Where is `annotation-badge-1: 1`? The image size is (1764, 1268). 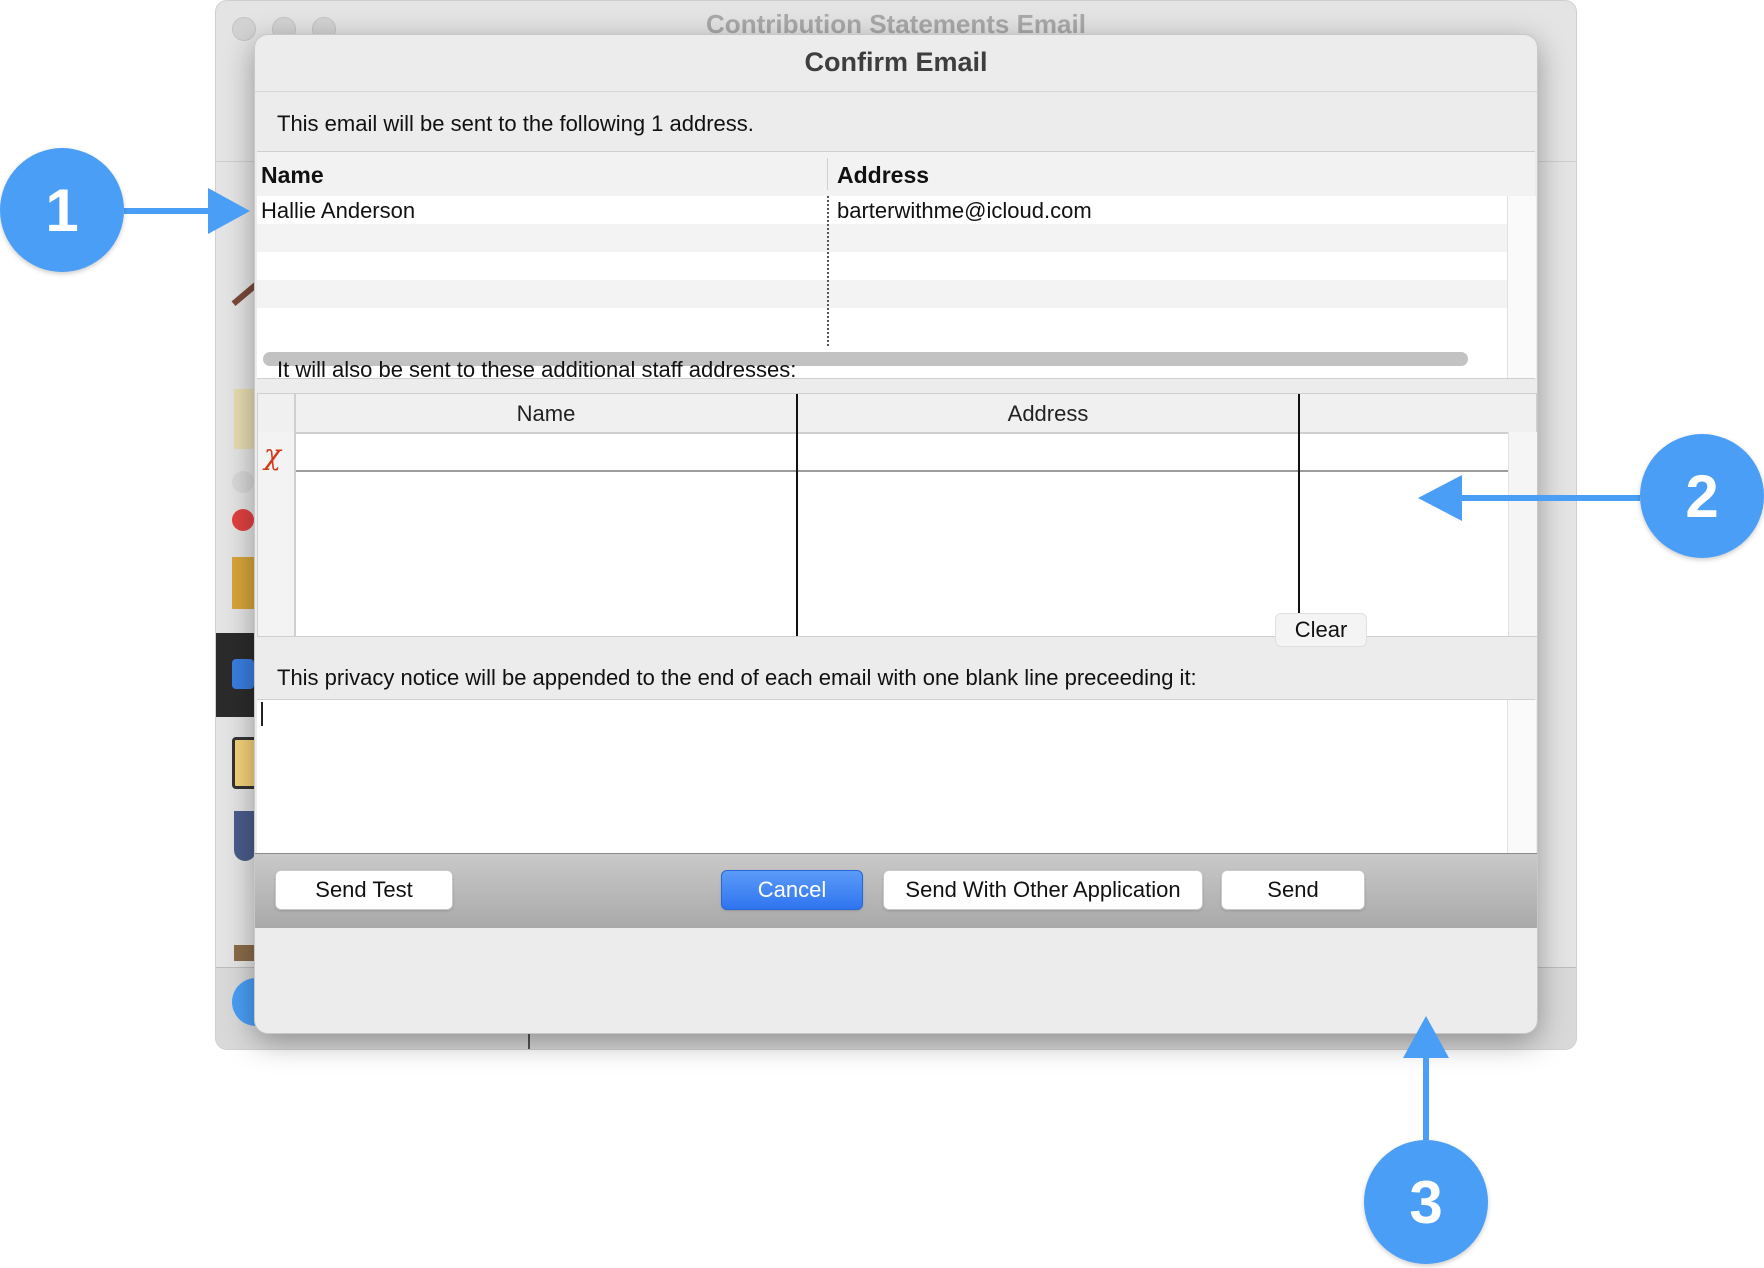
annotation-badge-1: 1 is located at coordinates (62, 210).